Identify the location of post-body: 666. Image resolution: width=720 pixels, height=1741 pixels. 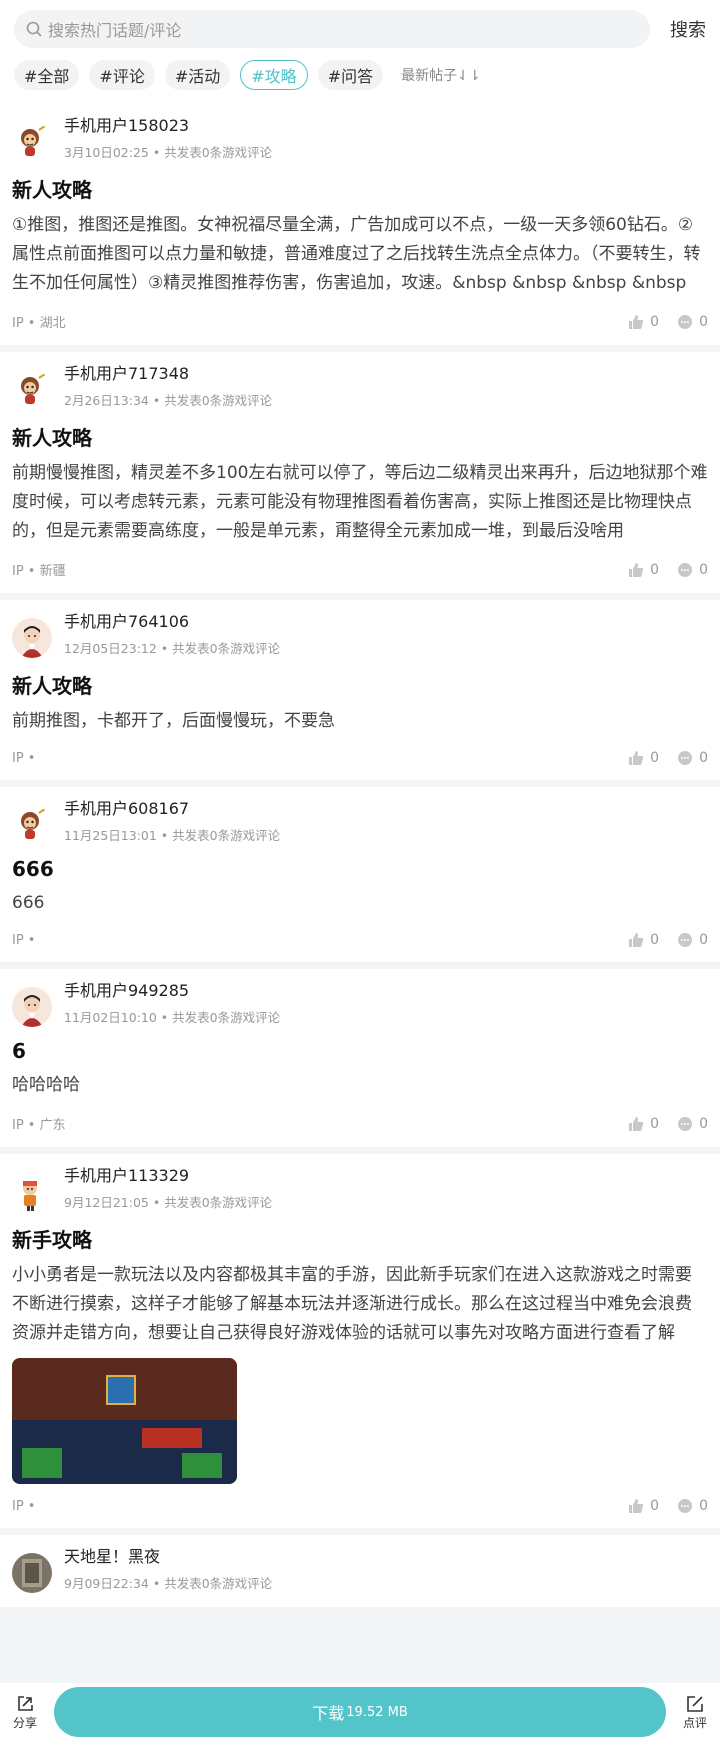
(28, 903).